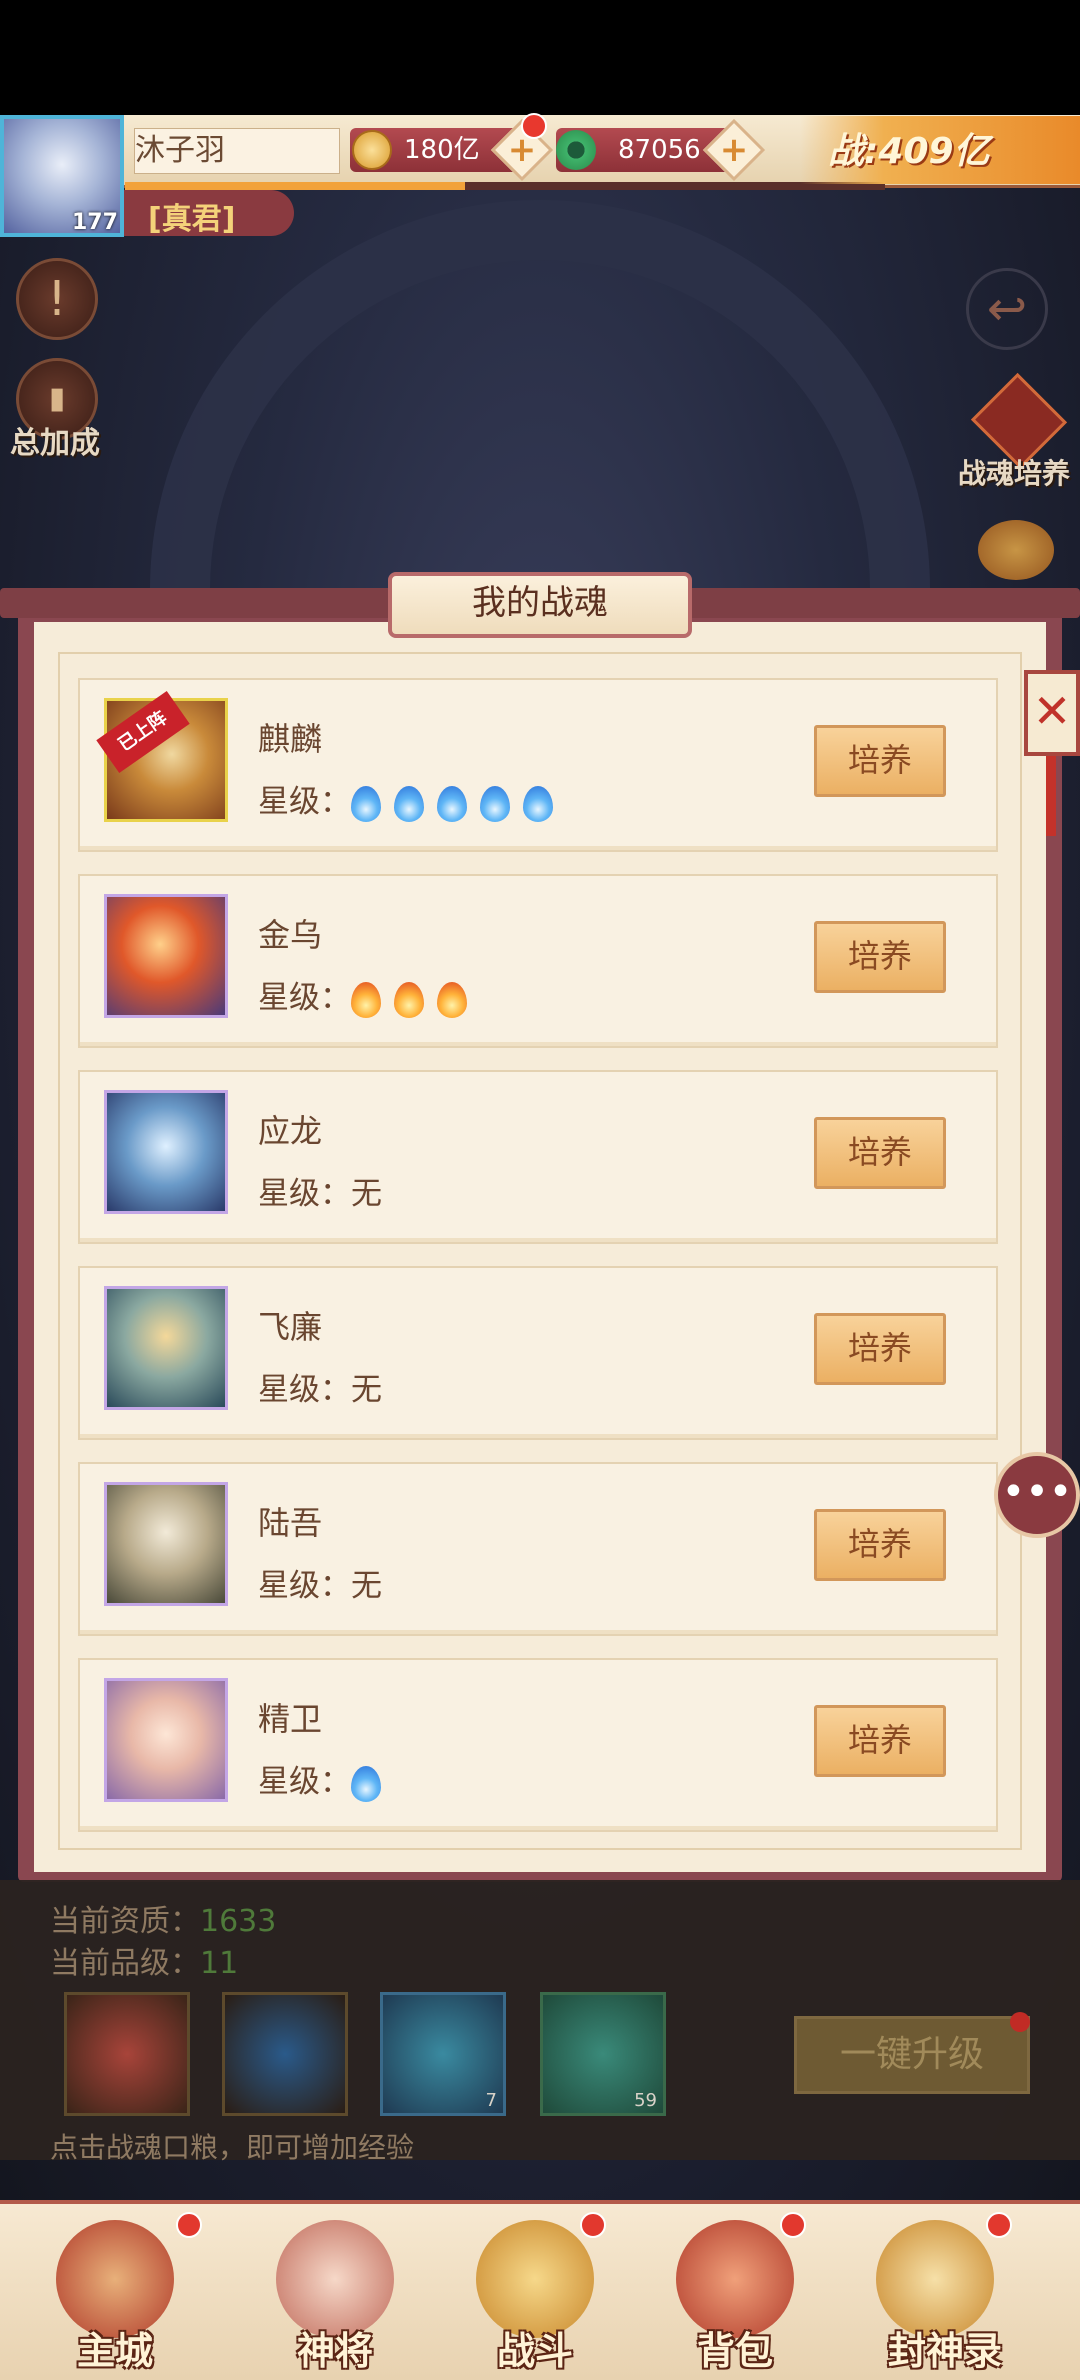 The image size is (1080, 2380). I want to click on aptitude-label: 当前资质：, so click(125, 1921).